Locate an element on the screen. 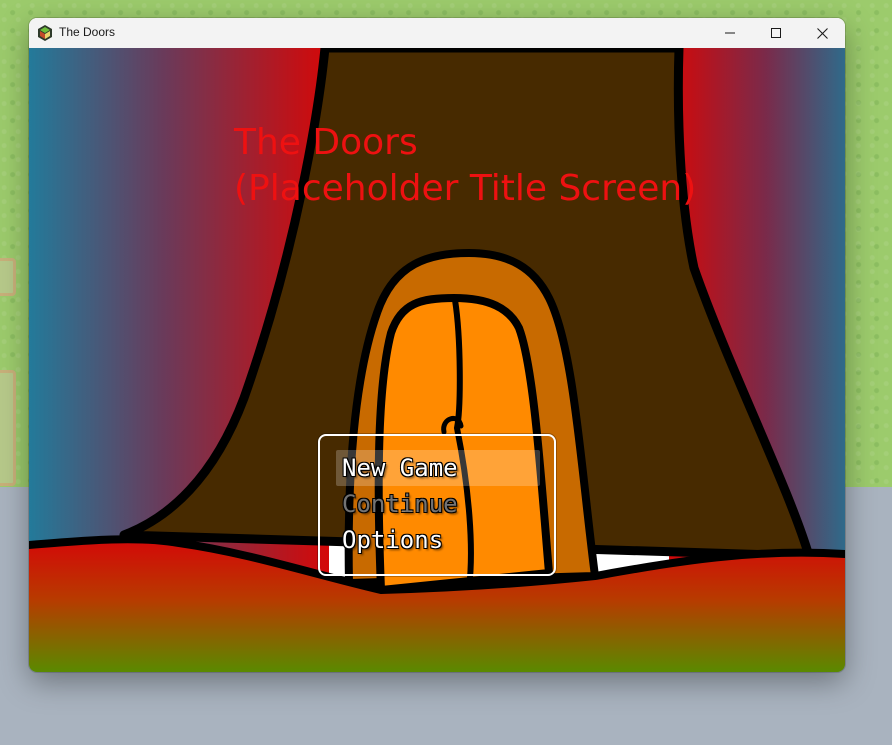 This screenshot has height=745, width=892. maximize-button is located at coordinates (776, 33).